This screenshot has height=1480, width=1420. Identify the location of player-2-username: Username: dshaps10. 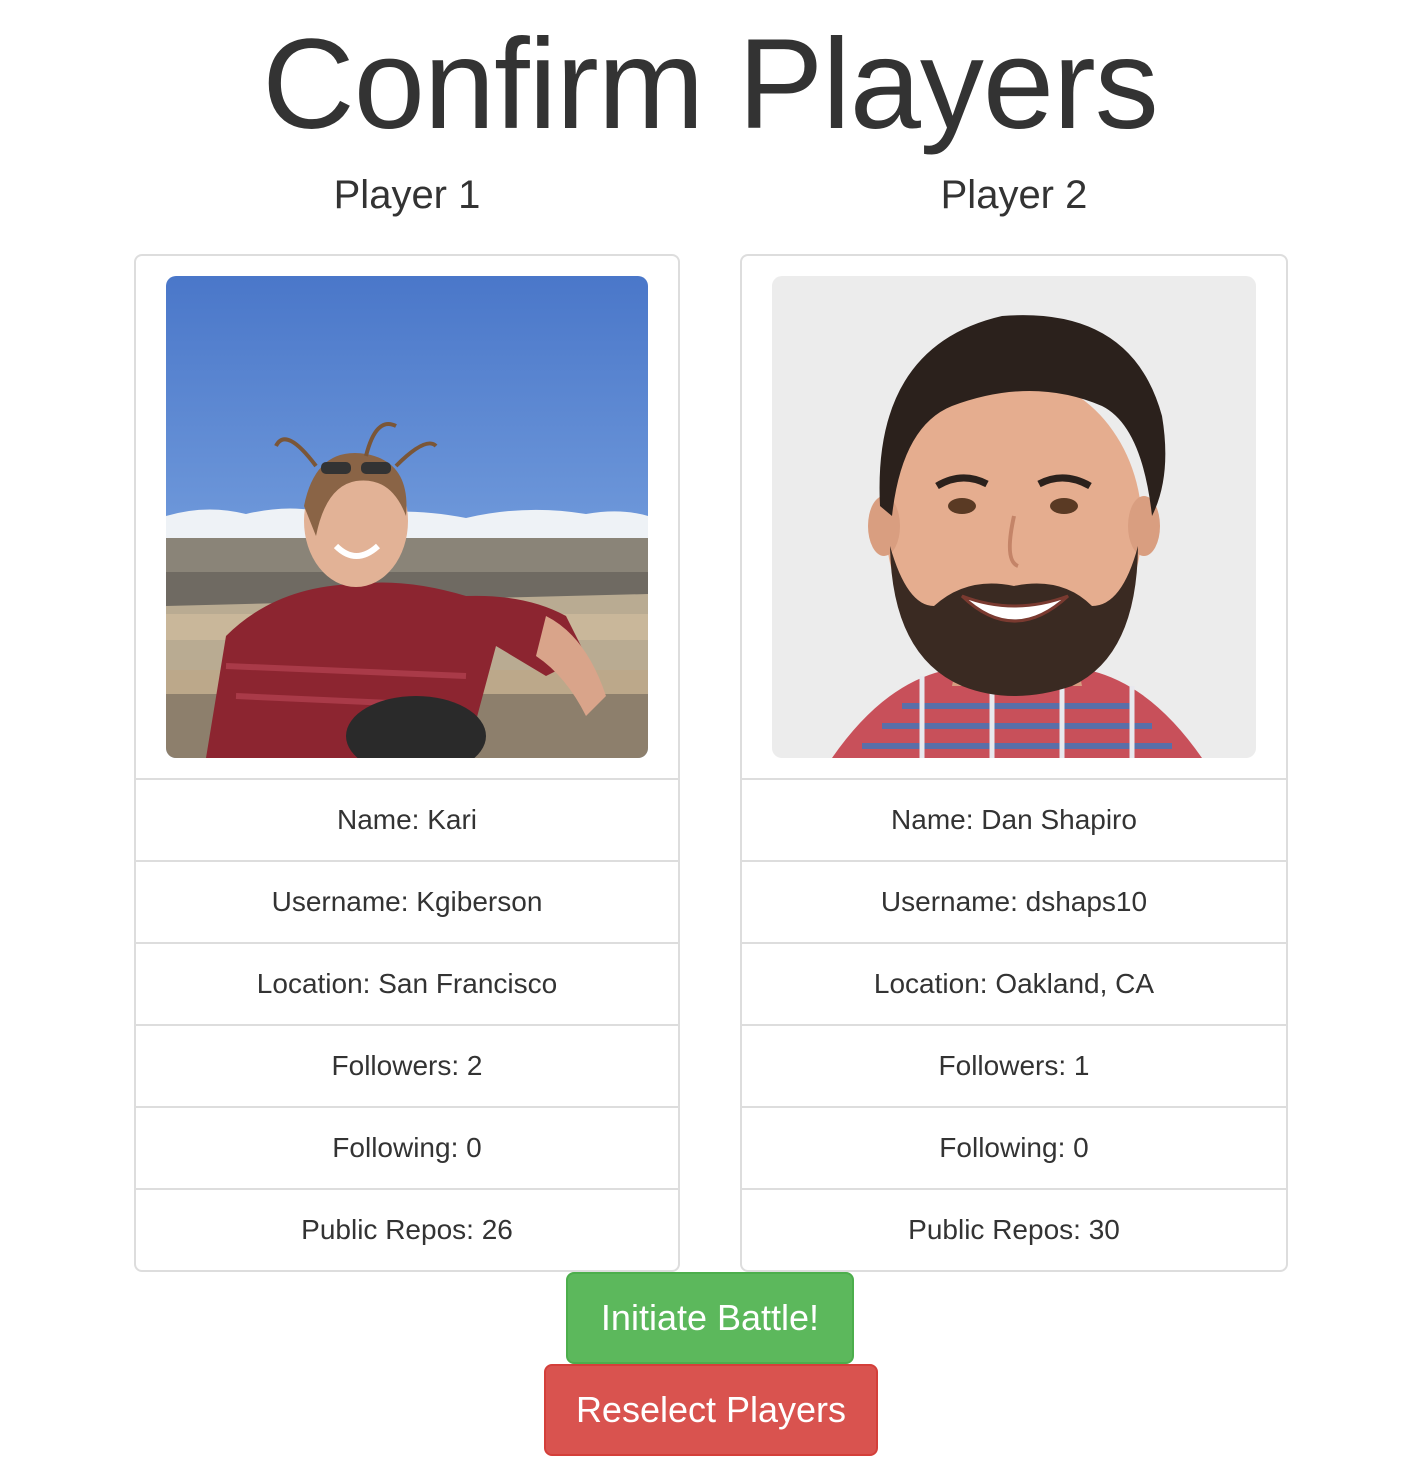
(1014, 903).